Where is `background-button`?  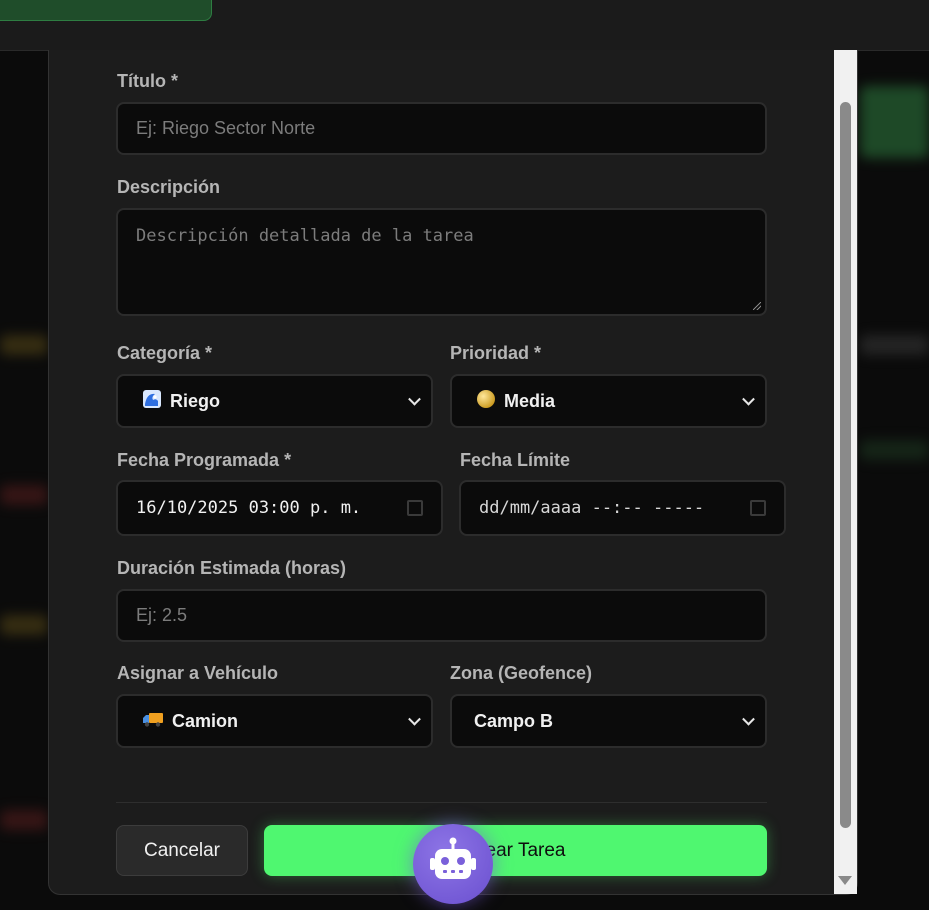
background-button is located at coordinates (894, 122).